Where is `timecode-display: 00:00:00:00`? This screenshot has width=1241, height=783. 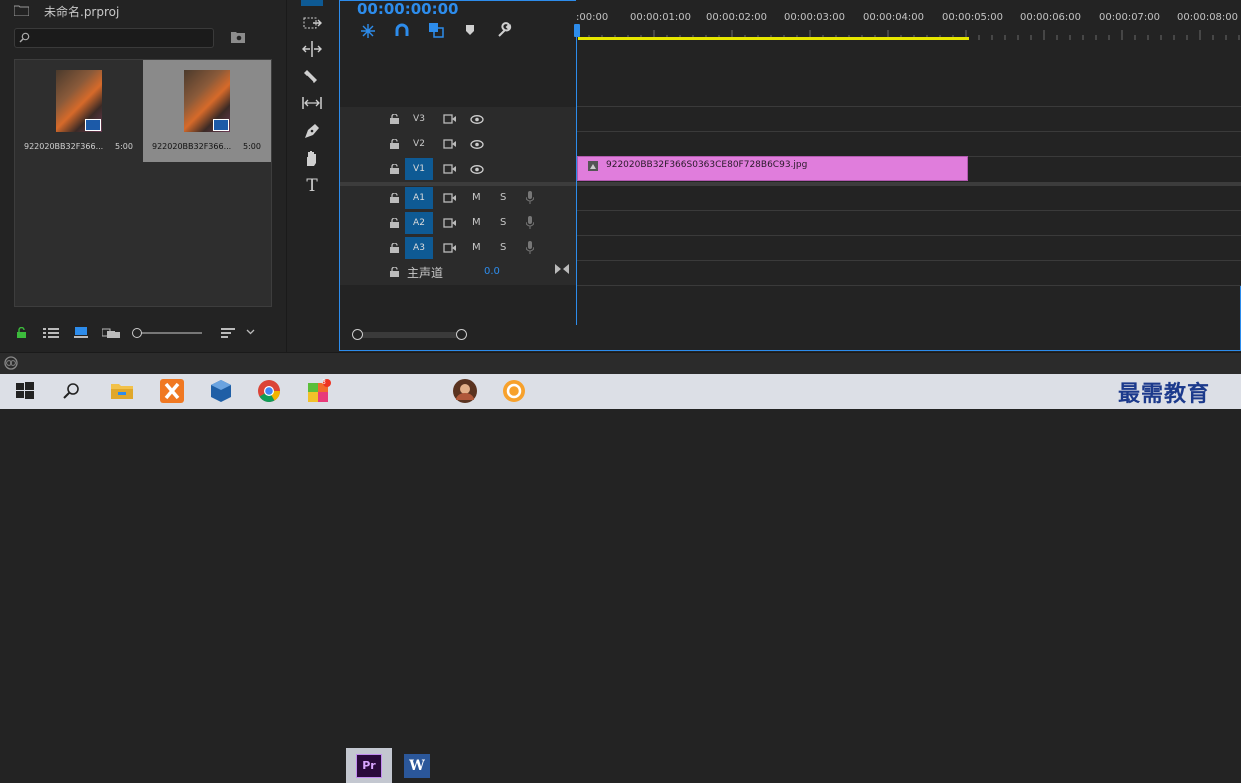 timecode-display: 00:00:00:00 is located at coordinates (408, 9).